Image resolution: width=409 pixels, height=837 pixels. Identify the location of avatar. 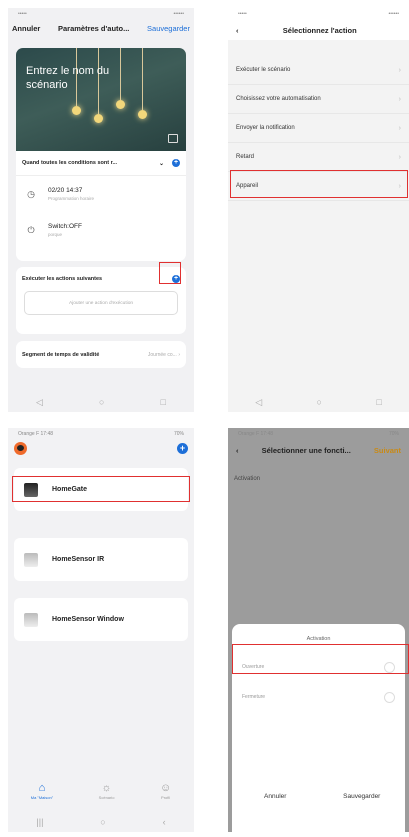
(20, 448).